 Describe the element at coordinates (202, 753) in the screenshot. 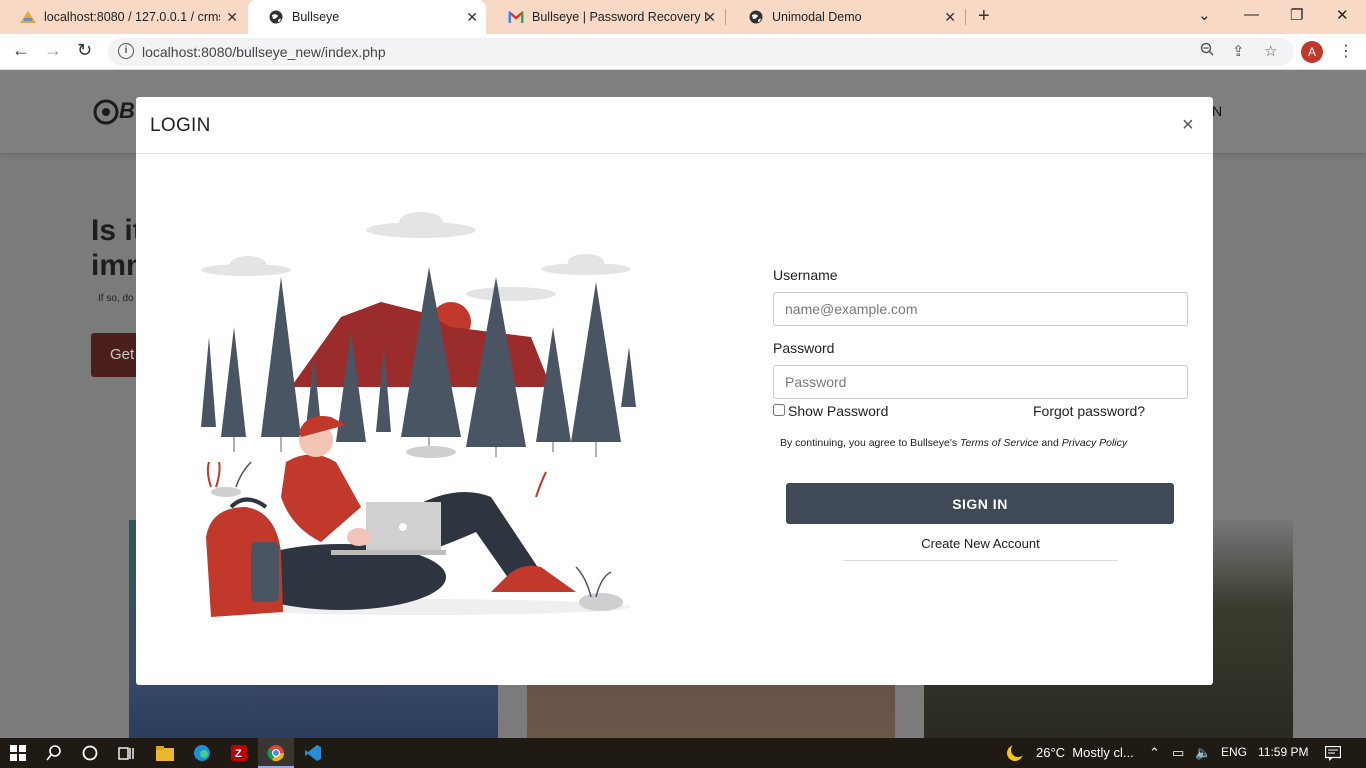

I see `edge-icon` at that location.